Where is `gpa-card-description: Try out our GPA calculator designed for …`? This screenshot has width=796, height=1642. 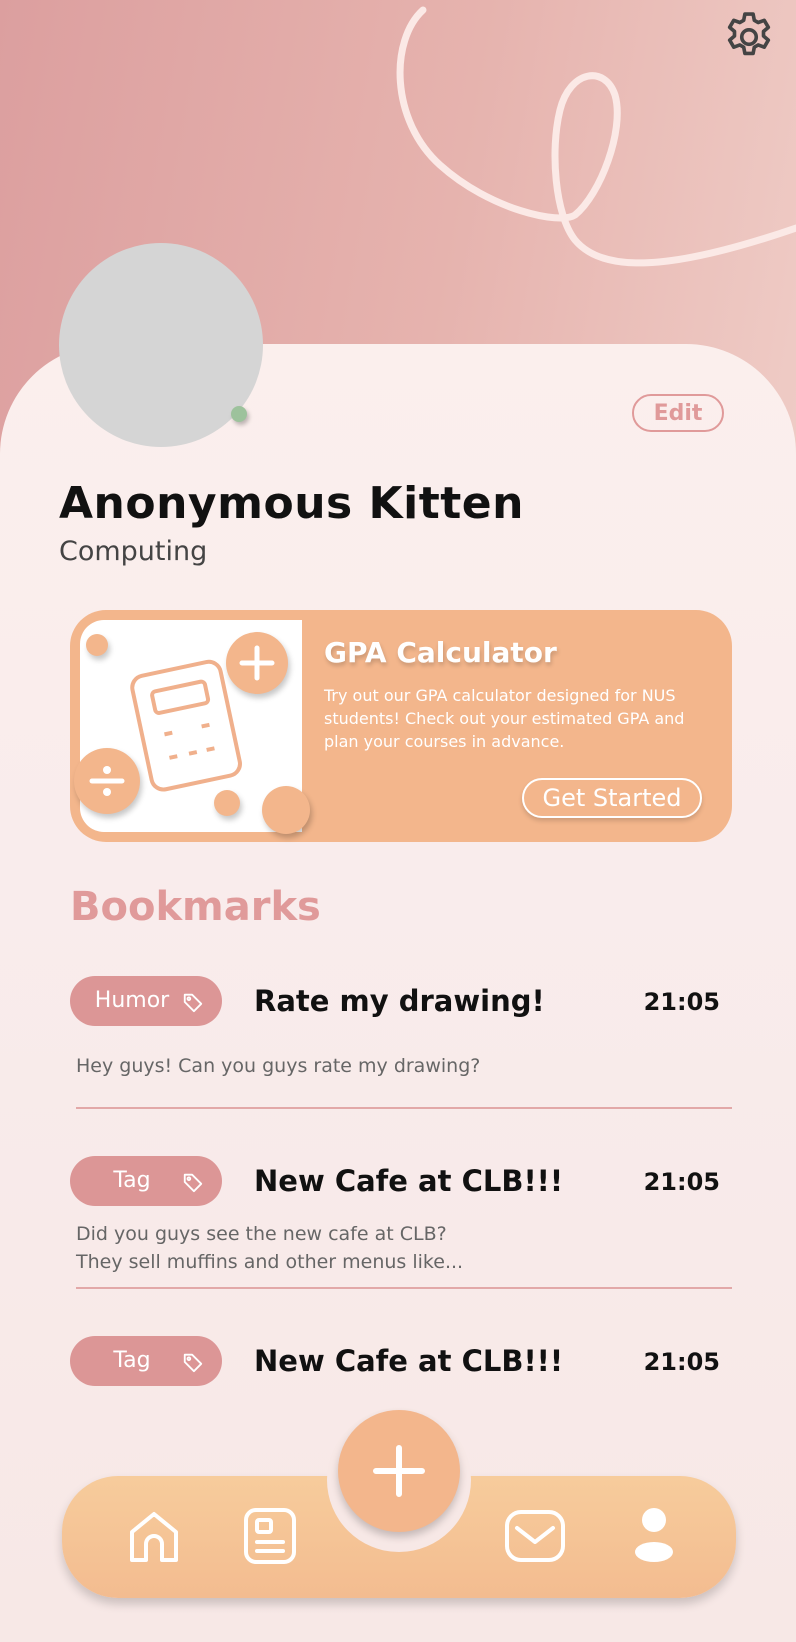 gpa-card-description: Try out our GPA calculator designed for … is located at coordinates (504, 718).